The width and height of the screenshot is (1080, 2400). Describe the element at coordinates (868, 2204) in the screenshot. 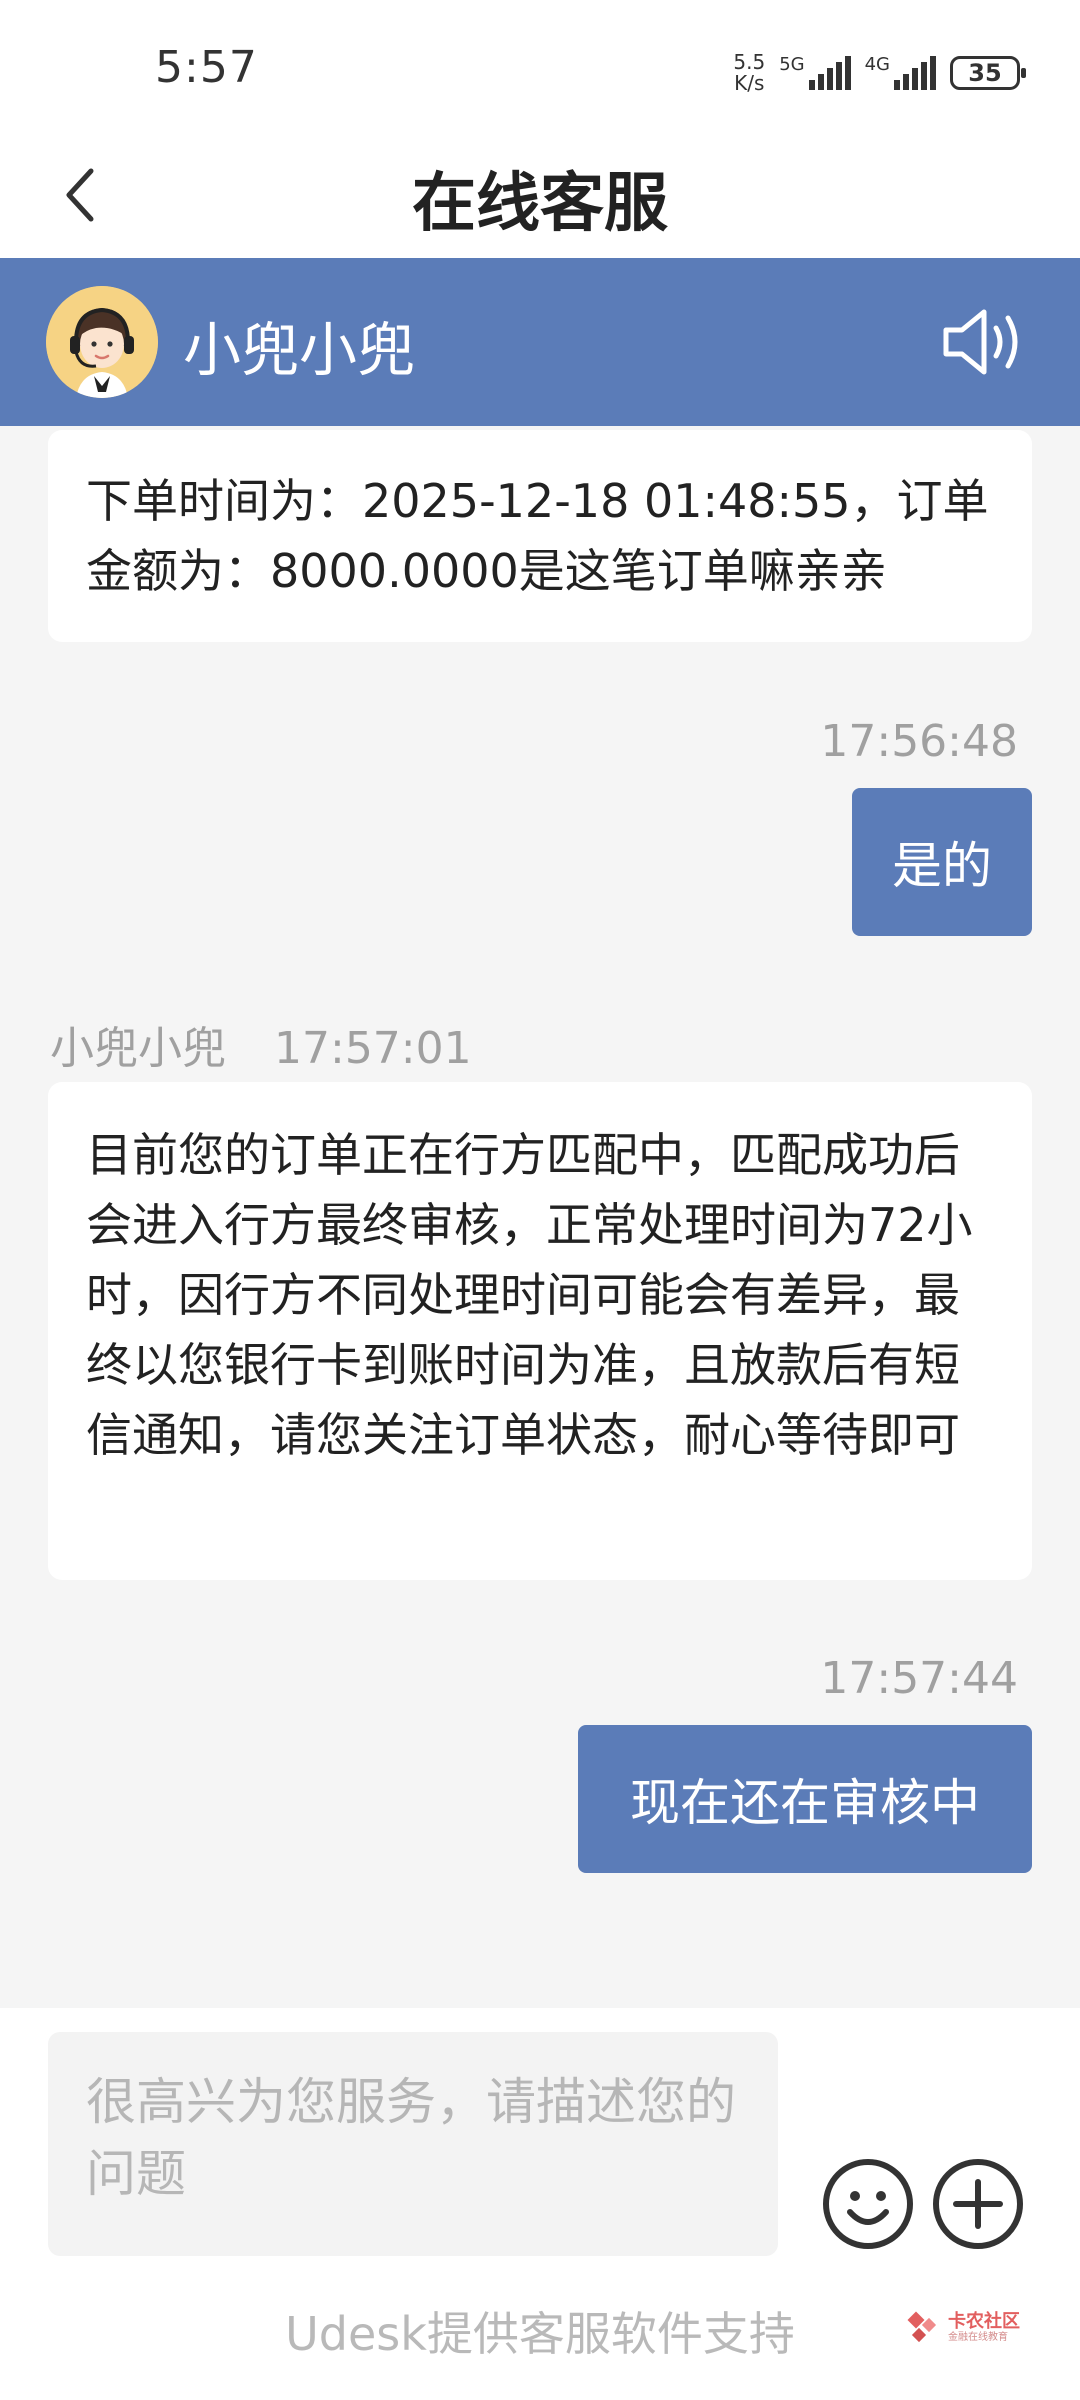

I see `emoji-icon` at that location.